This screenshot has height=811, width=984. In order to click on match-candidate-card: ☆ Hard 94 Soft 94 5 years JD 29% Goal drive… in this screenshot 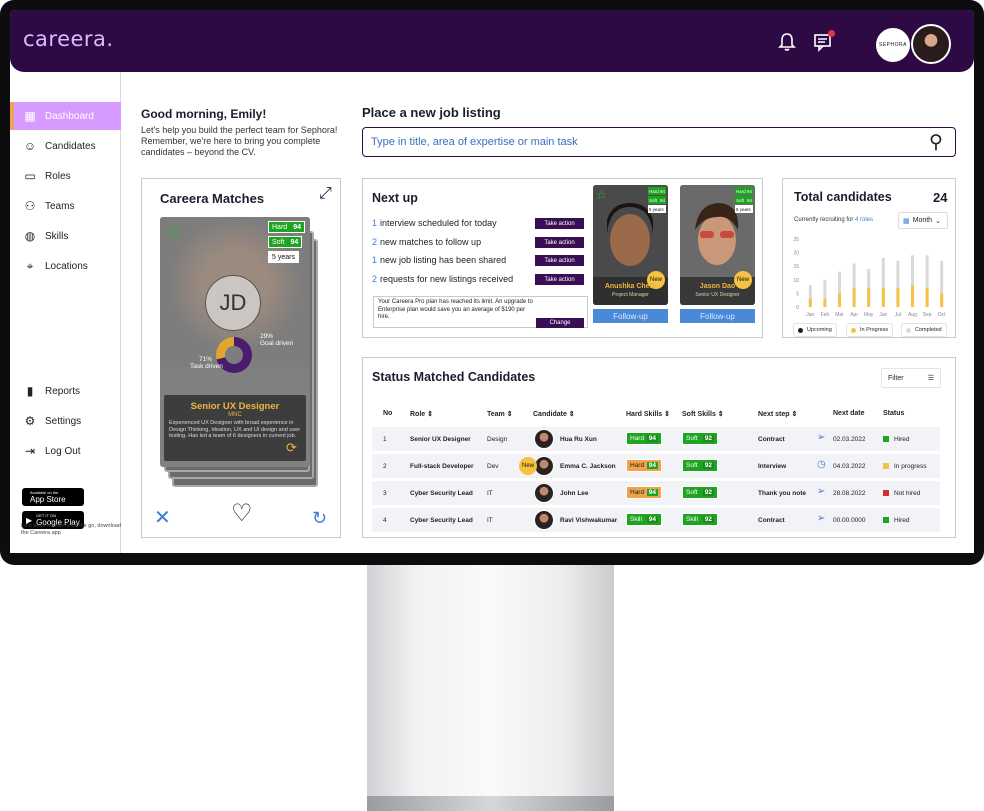, I will do `click(235, 342)`.